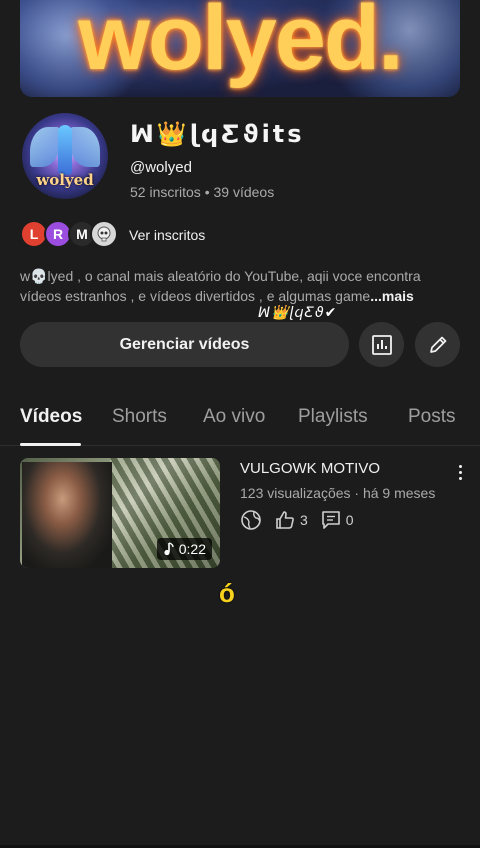  I want to click on comment-icon, so click(330, 520).